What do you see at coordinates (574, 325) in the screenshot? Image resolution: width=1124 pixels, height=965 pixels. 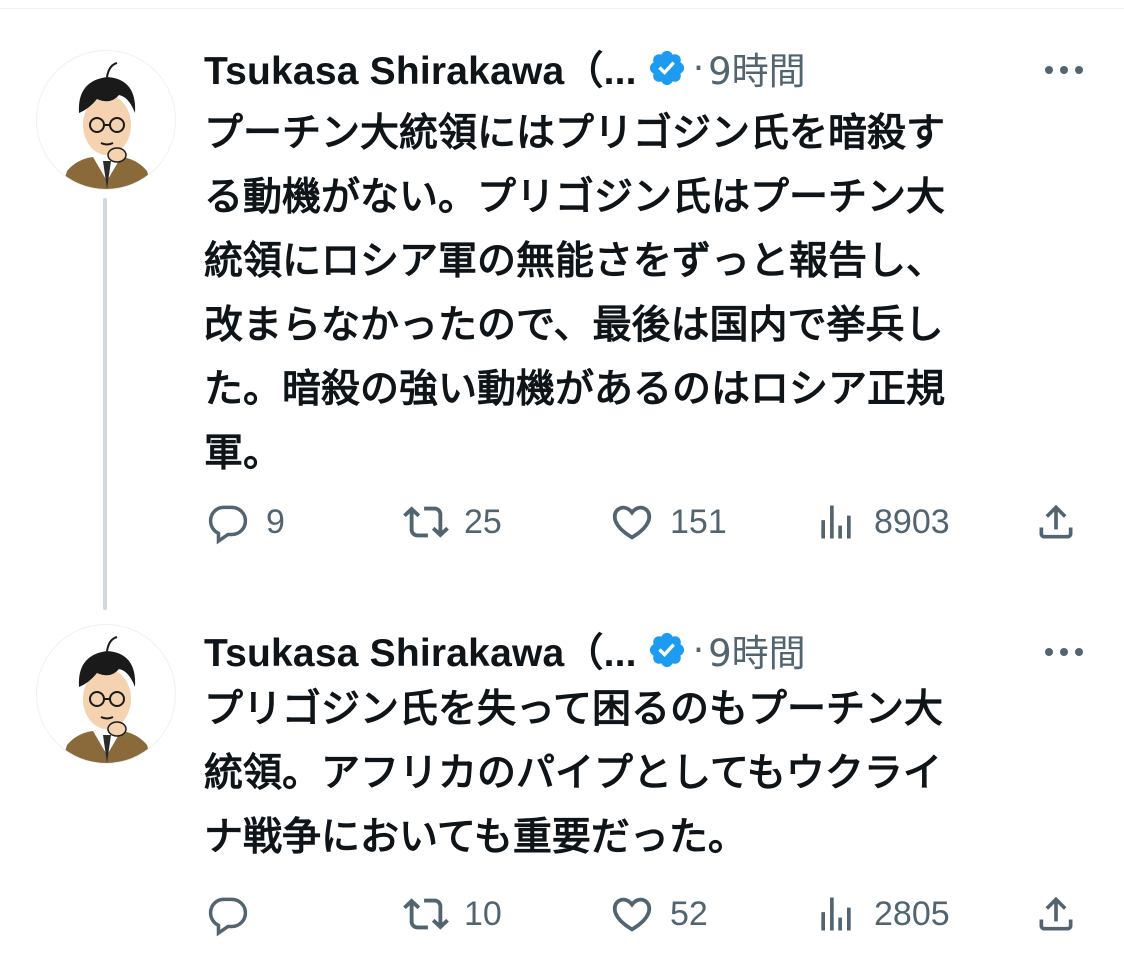 I see `tweet-text-line: 改まらなかったので、最後は国内で挙兵し` at bounding box center [574, 325].